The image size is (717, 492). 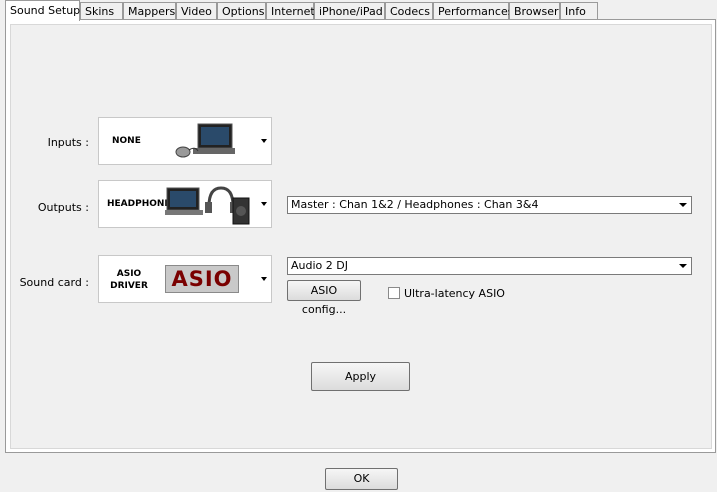 What do you see at coordinates (409, 10) in the screenshot?
I see `tab-codecs: Codecs` at bounding box center [409, 10].